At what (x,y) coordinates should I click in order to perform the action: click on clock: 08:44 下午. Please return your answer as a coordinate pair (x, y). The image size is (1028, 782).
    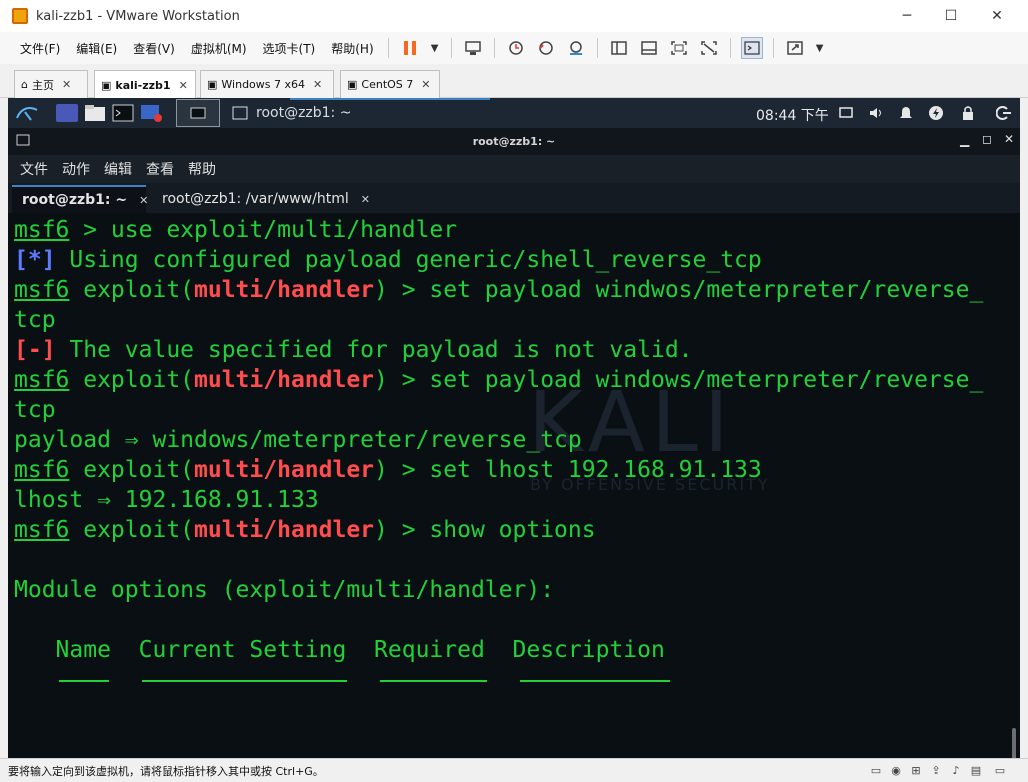
    Looking at the image, I should click on (792, 115).